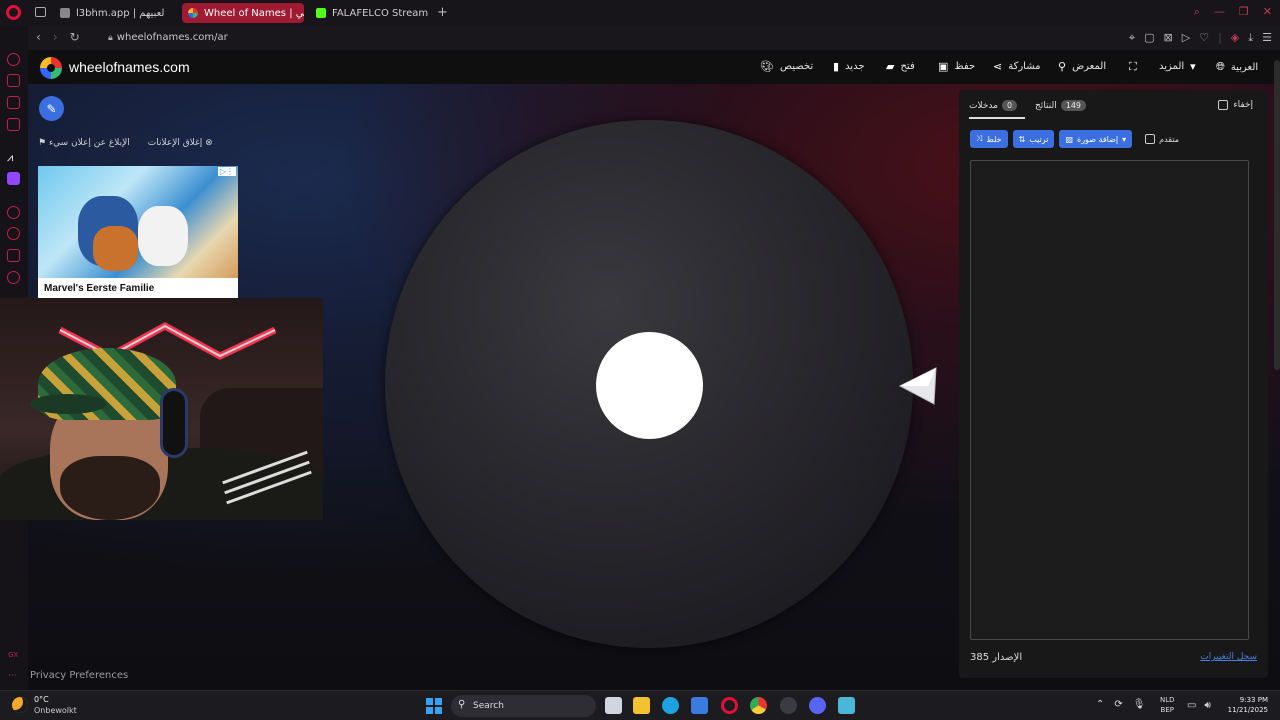  What do you see at coordinates (1069, 139) in the screenshot?
I see `image-icon: ▨` at bounding box center [1069, 139].